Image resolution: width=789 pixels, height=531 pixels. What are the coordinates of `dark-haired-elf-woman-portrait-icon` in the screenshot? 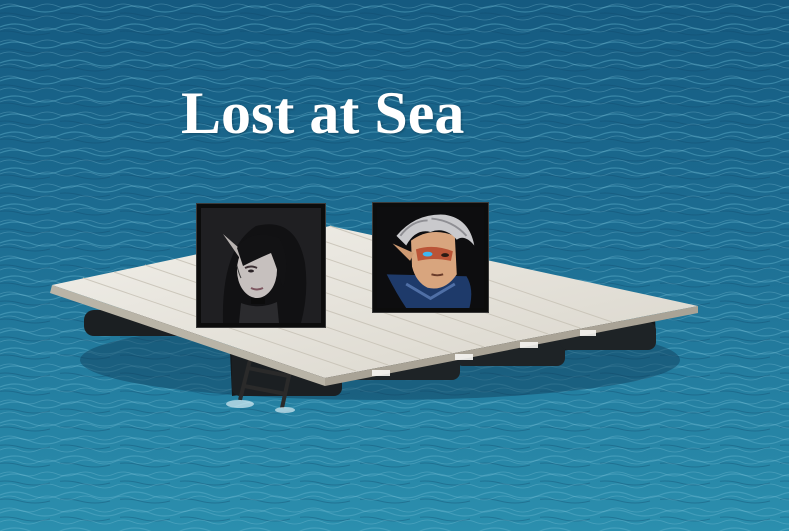 It's located at (261, 265).